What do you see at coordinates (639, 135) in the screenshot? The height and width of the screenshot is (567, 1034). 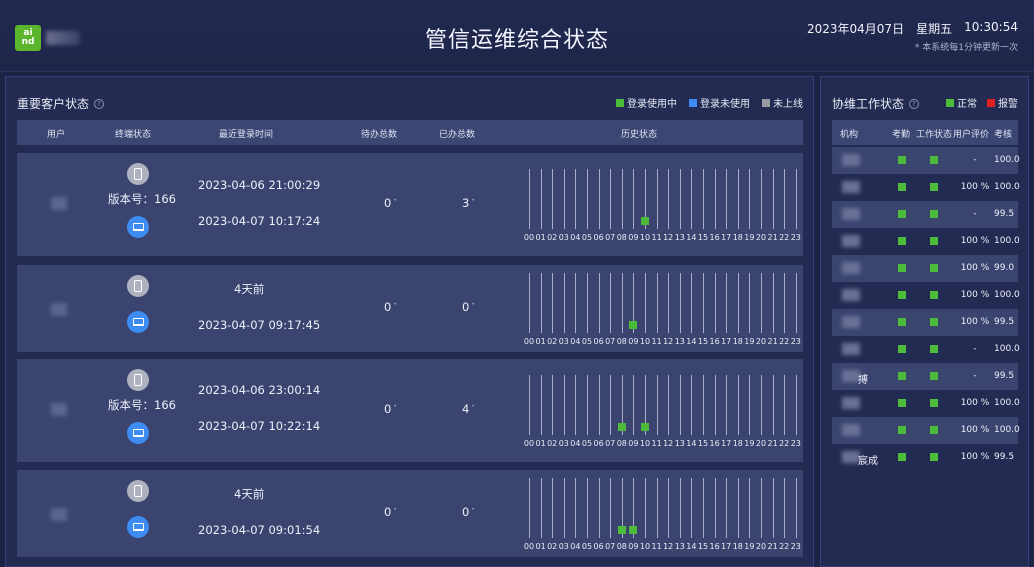 I see `col-history: 历史状态` at bounding box center [639, 135].